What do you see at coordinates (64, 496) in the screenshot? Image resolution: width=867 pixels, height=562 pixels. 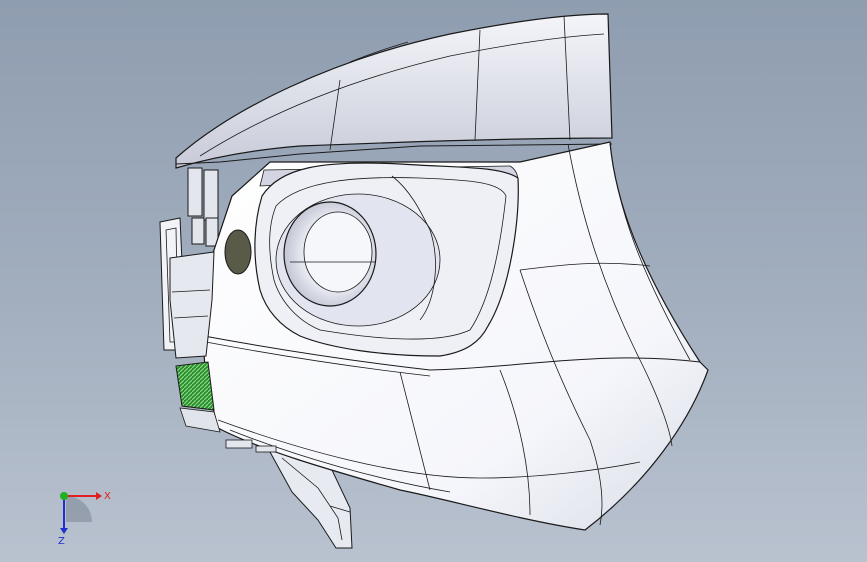 I see `y-axis-origin-icon` at bounding box center [64, 496].